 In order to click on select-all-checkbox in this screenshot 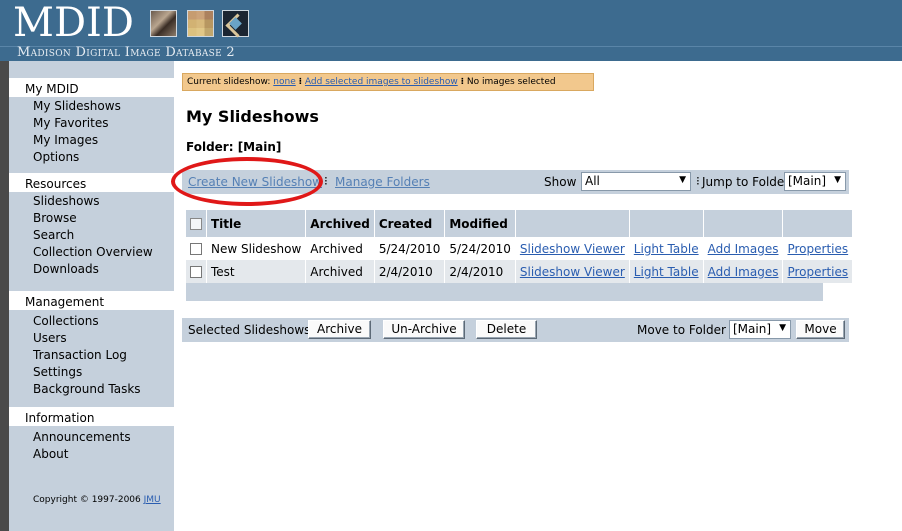, I will do `click(196, 224)`.